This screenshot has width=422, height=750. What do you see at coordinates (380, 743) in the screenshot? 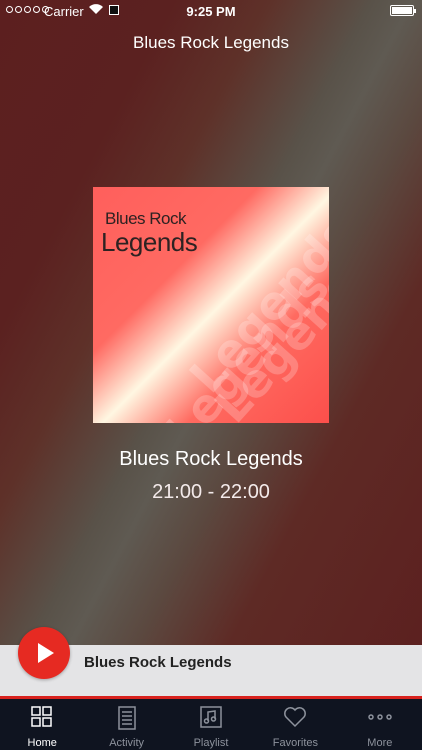
I see `tab-label: More` at bounding box center [380, 743].